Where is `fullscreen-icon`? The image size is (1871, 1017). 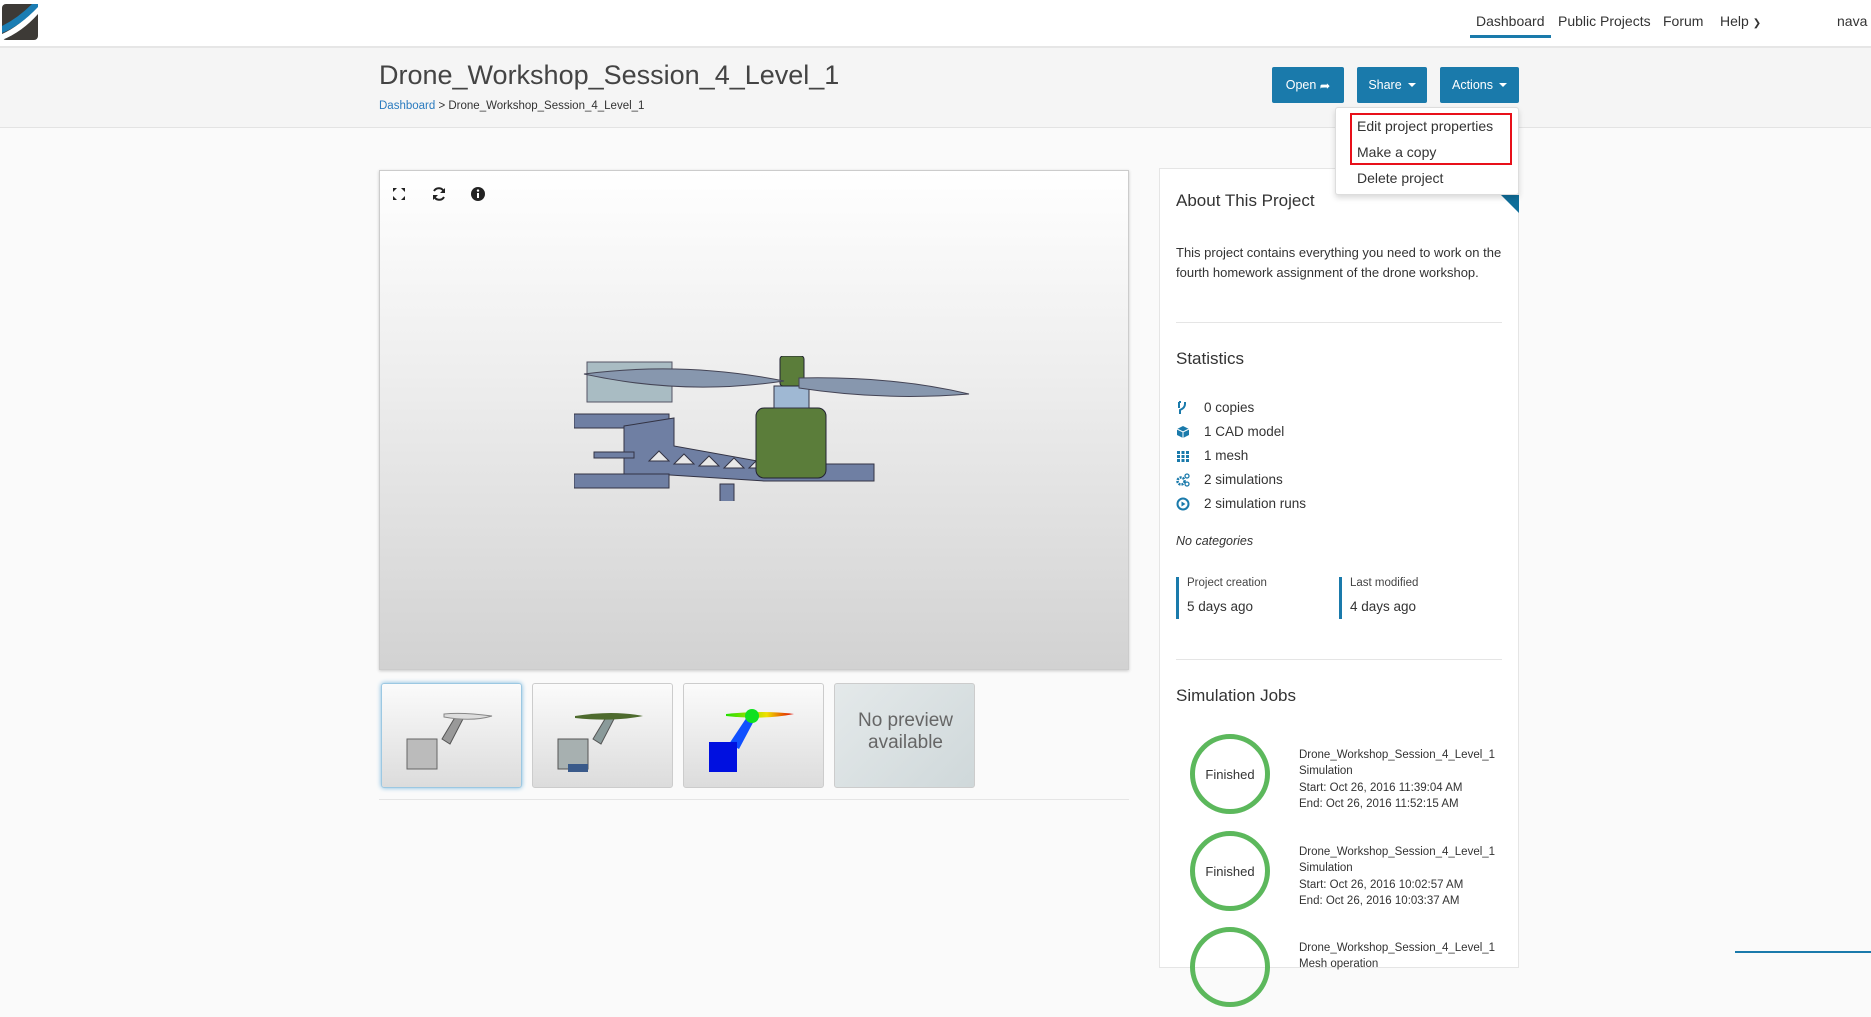
fullscreen-icon is located at coordinates (399, 194).